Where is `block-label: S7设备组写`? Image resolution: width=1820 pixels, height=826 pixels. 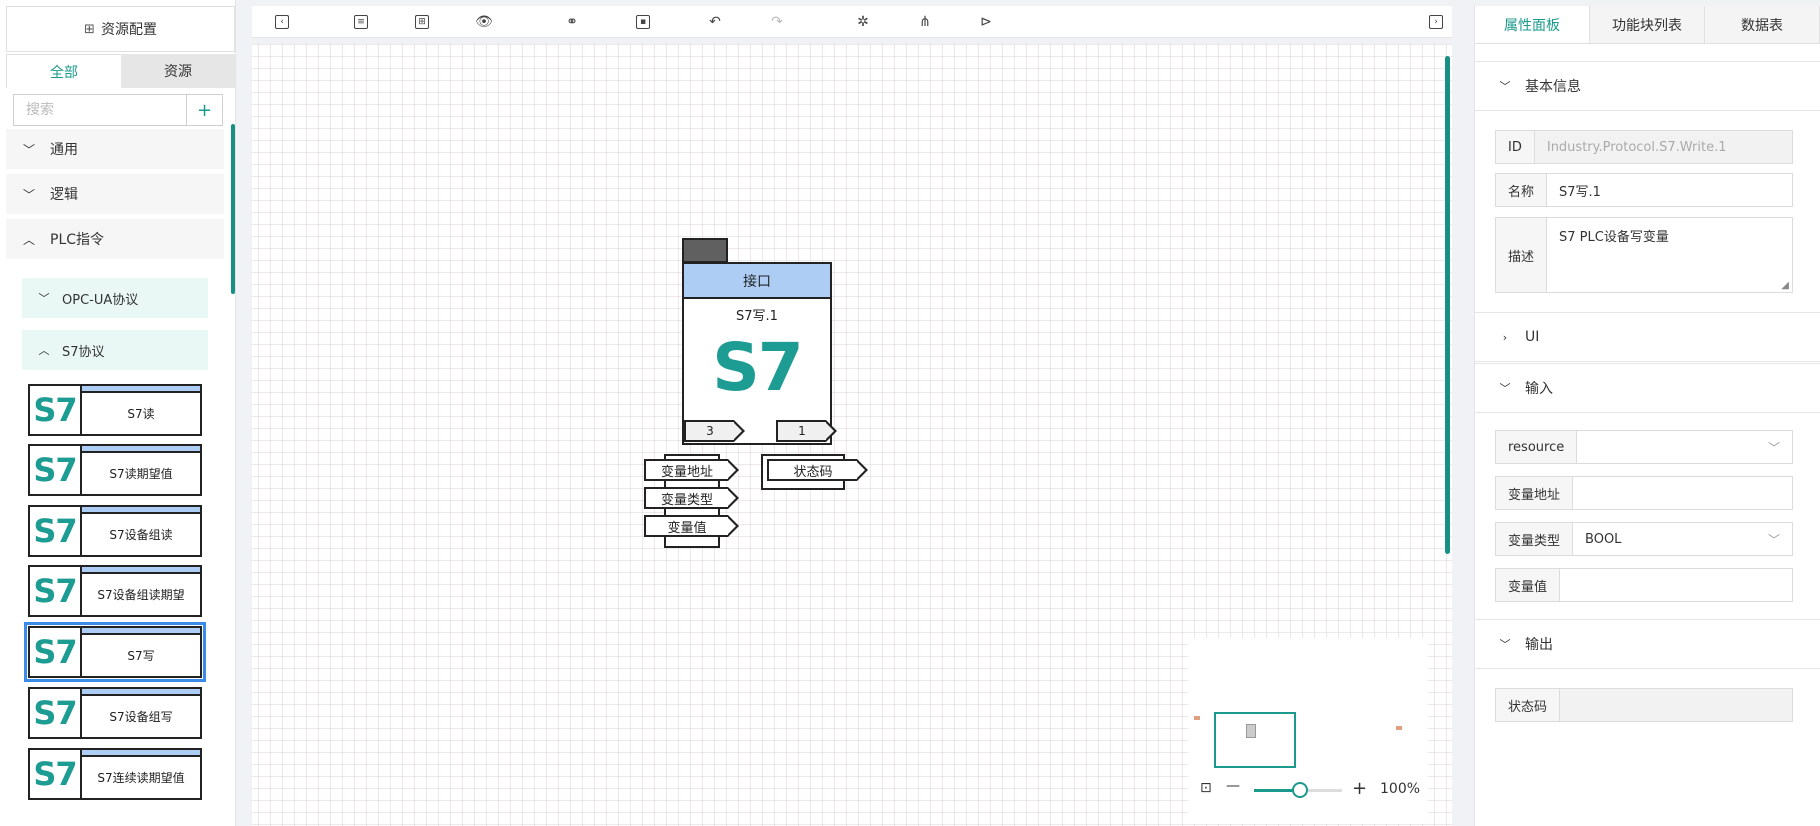 block-label: S7设备组写 is located at coordinates (141, 717).